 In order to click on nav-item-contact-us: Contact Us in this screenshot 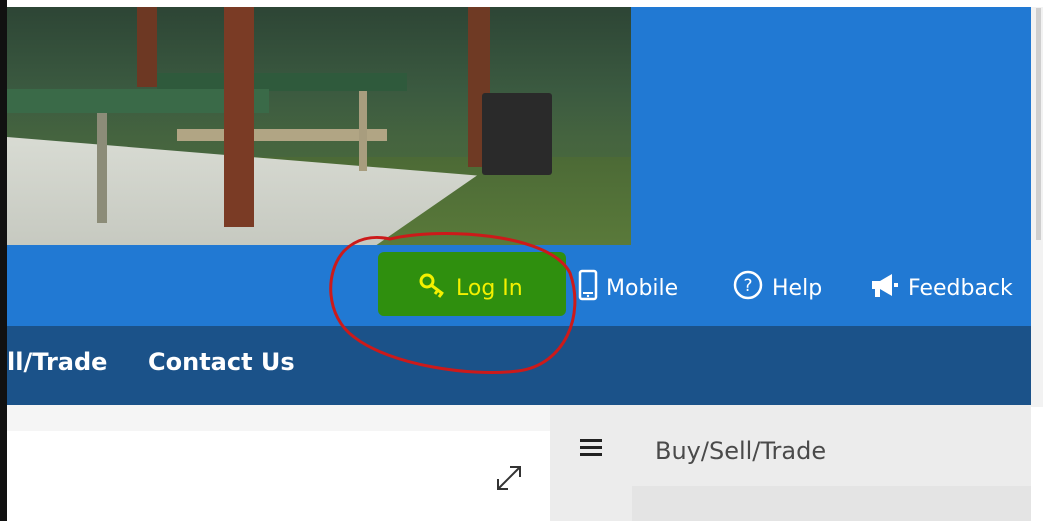, I will do `click(221, 362)`.